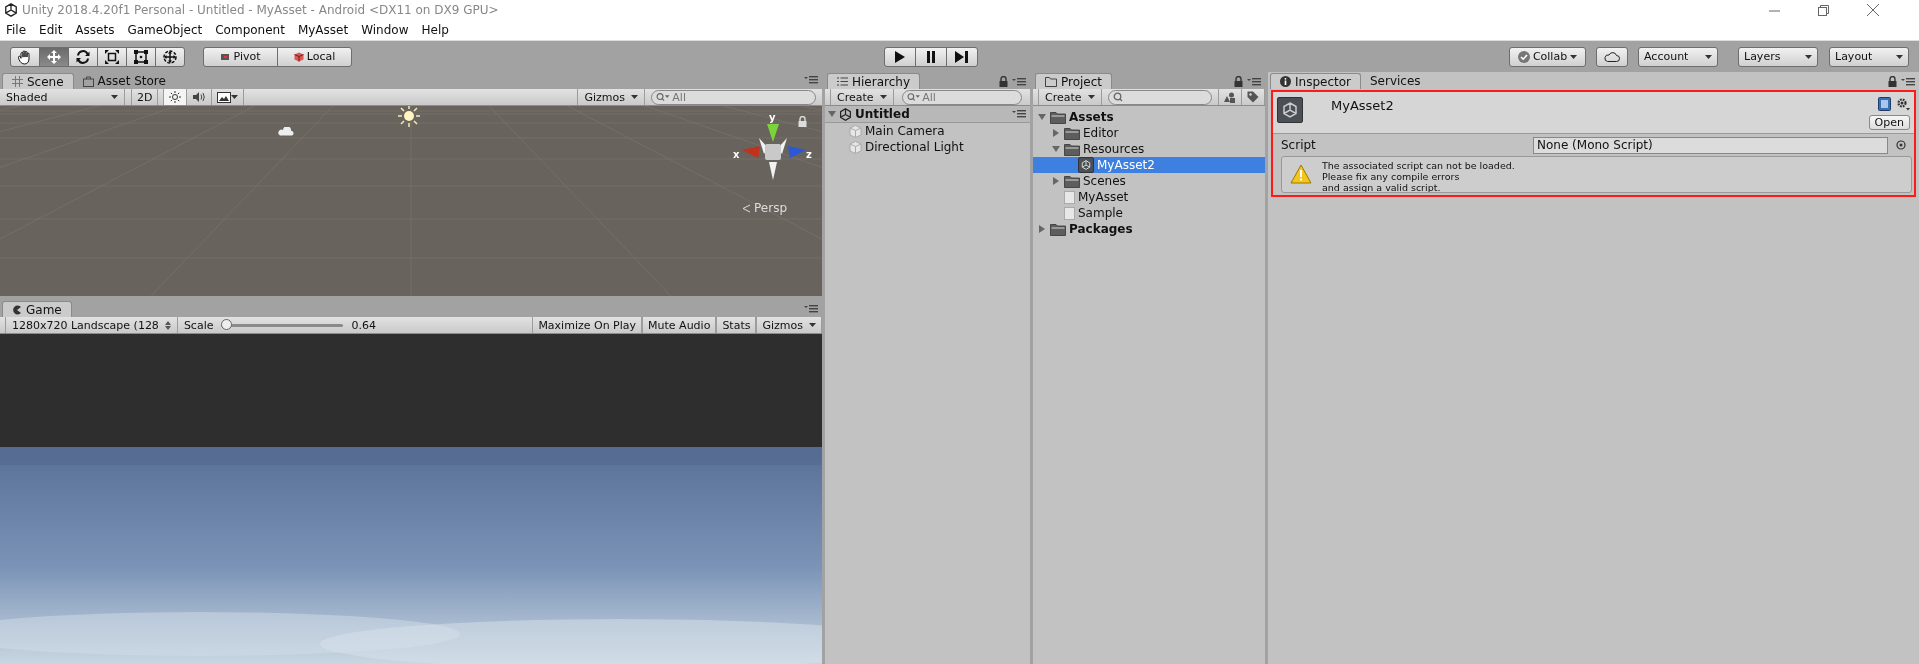 Image resolution: width=1919 pixels, height=664 pixels. What do you see at coordinates (1074, 81) in the screenshot?
I see `panel-tab: Project` at bounding box center [1074, 81].